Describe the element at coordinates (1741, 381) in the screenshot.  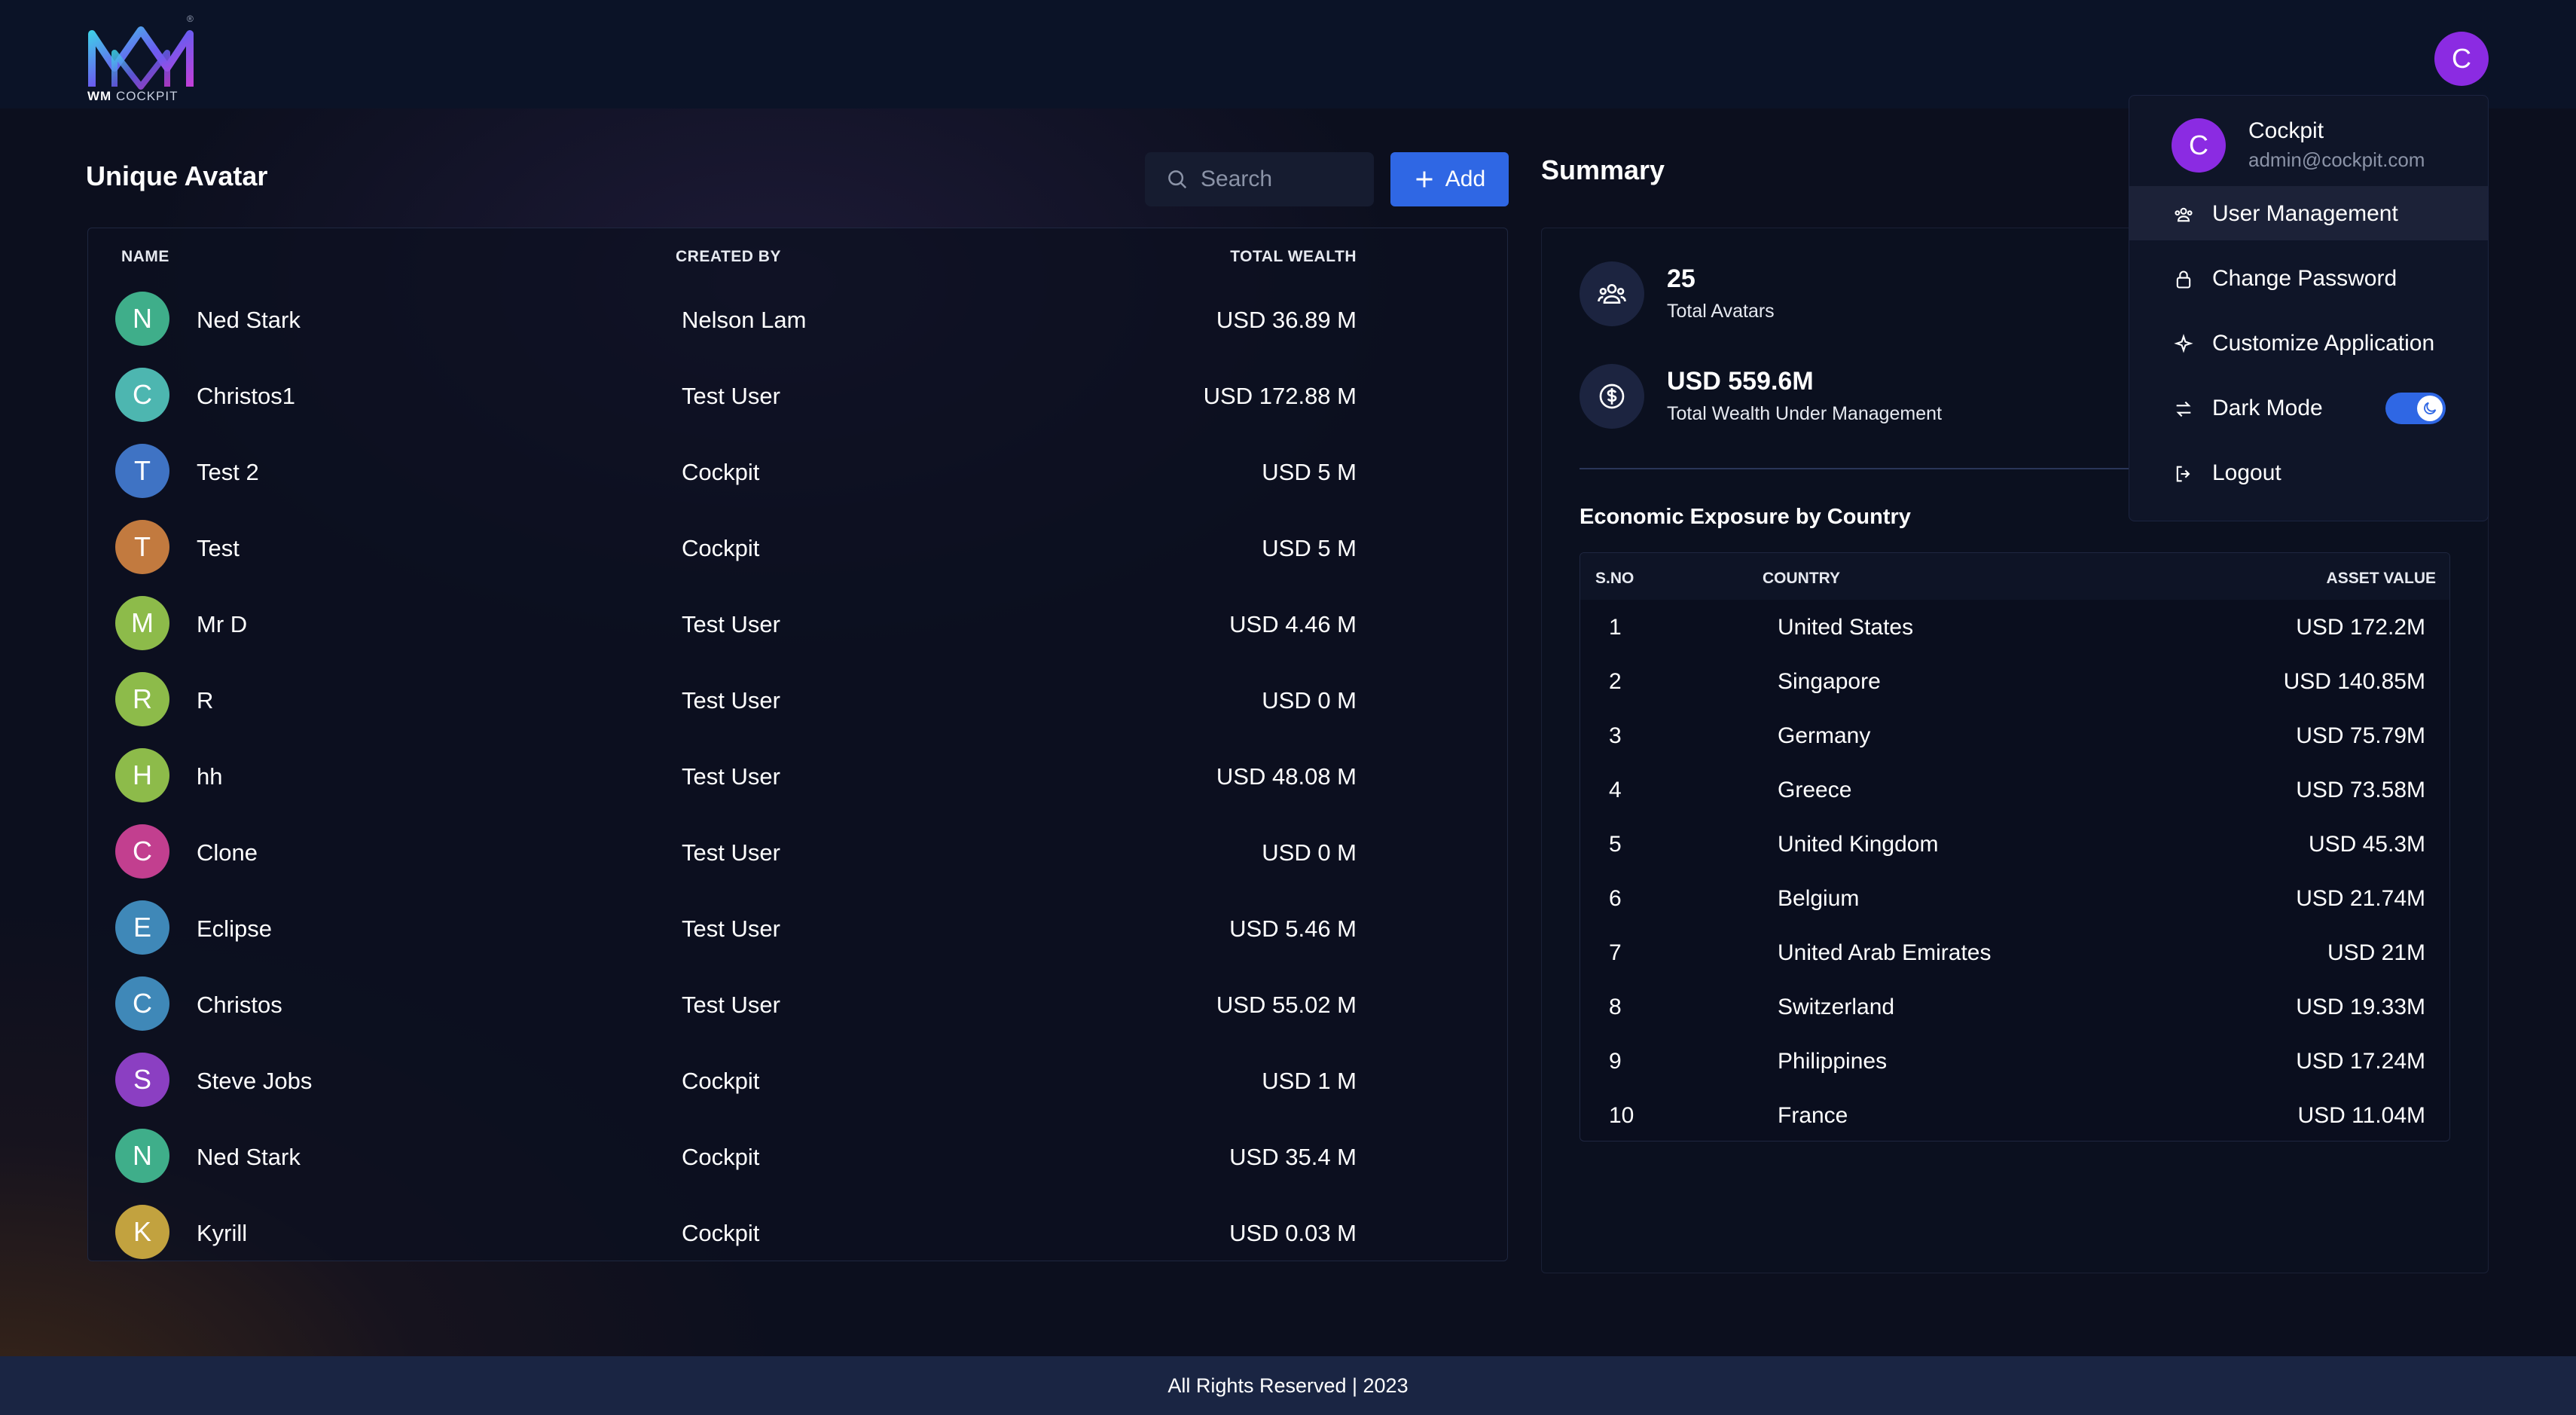
I see `total-wealth-value: USD 559.6M` at that location.